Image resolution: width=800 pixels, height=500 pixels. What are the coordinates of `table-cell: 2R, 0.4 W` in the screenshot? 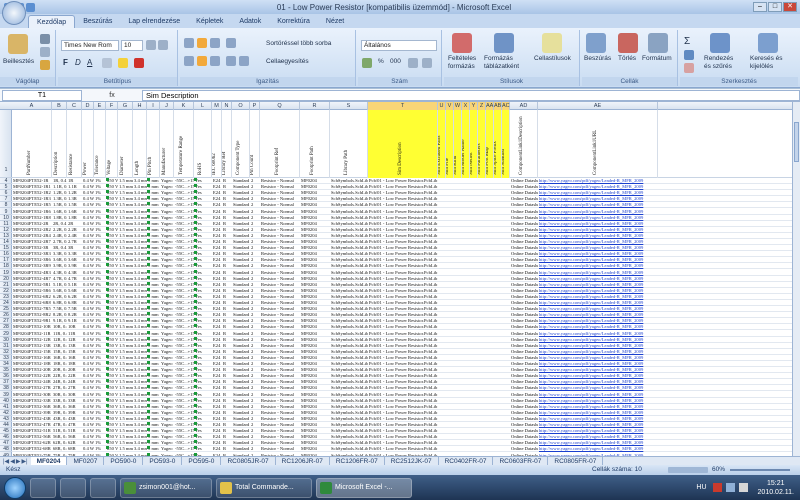 It's located at (60, 224).